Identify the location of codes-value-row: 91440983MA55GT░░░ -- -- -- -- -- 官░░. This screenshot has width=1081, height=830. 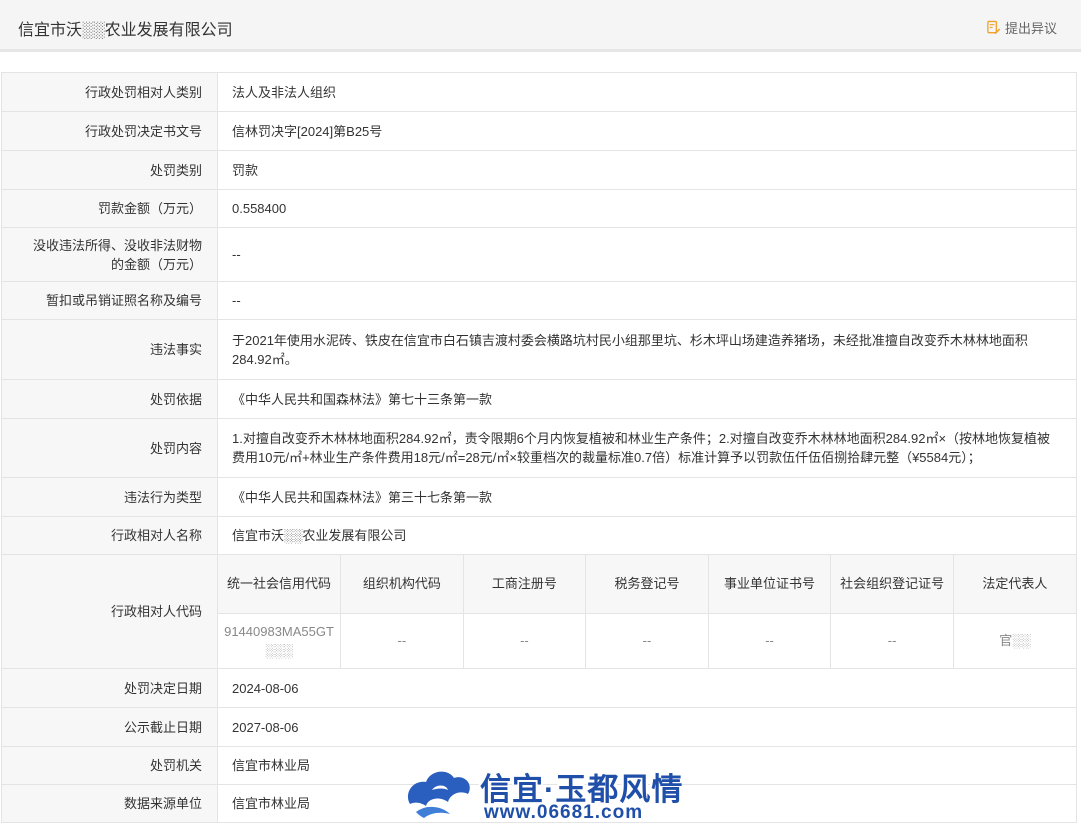
(647, 640).